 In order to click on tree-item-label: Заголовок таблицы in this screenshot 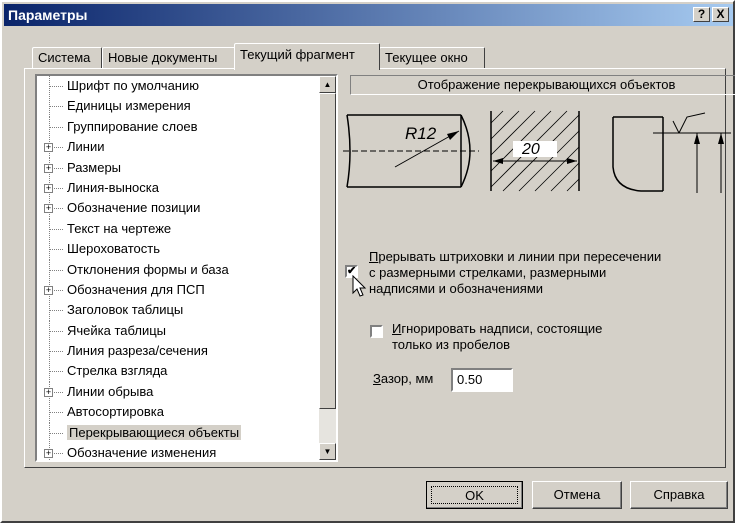, I will do `click(125, 310)`.